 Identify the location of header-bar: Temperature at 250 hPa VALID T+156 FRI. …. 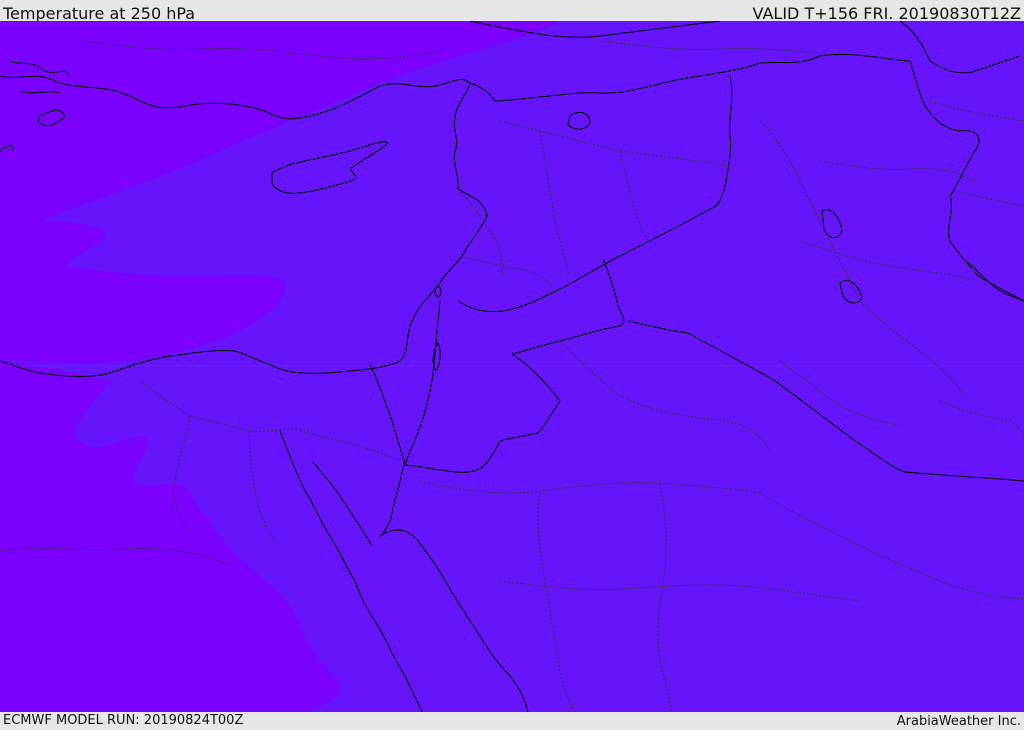
(512, 11).